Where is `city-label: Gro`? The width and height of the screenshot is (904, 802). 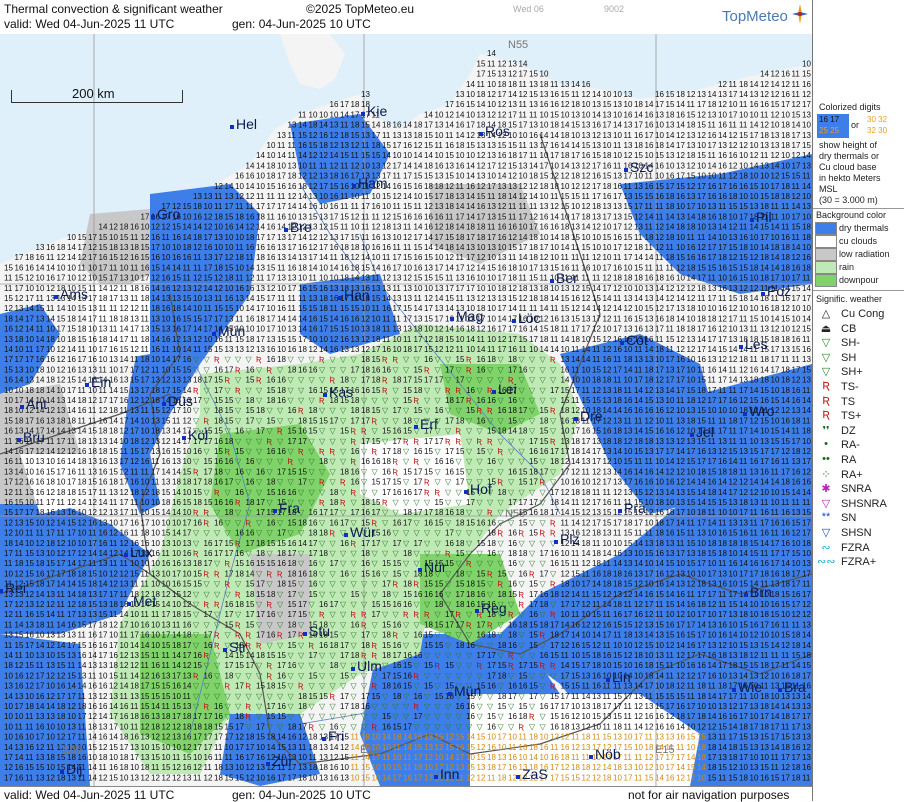 city-label: Gro is located at coordinates (168, 214).